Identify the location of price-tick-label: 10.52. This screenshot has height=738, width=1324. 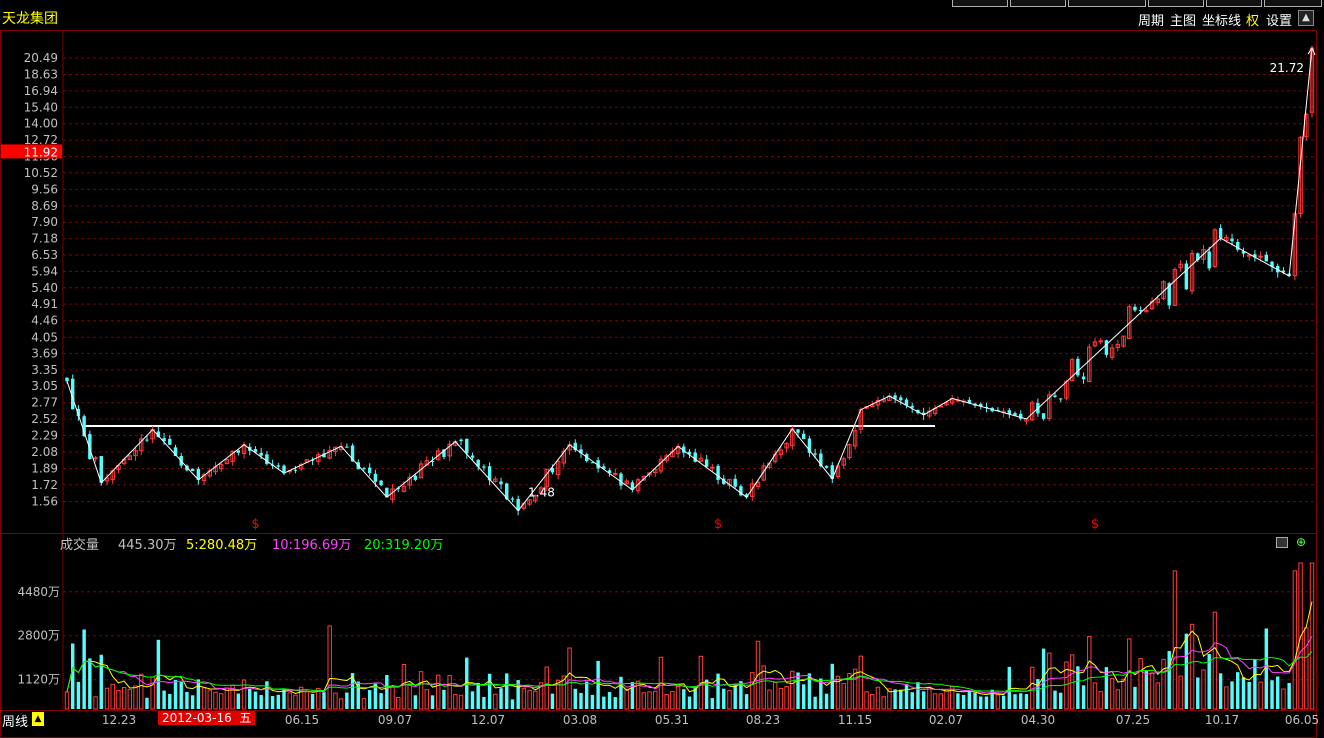
(41, 173).